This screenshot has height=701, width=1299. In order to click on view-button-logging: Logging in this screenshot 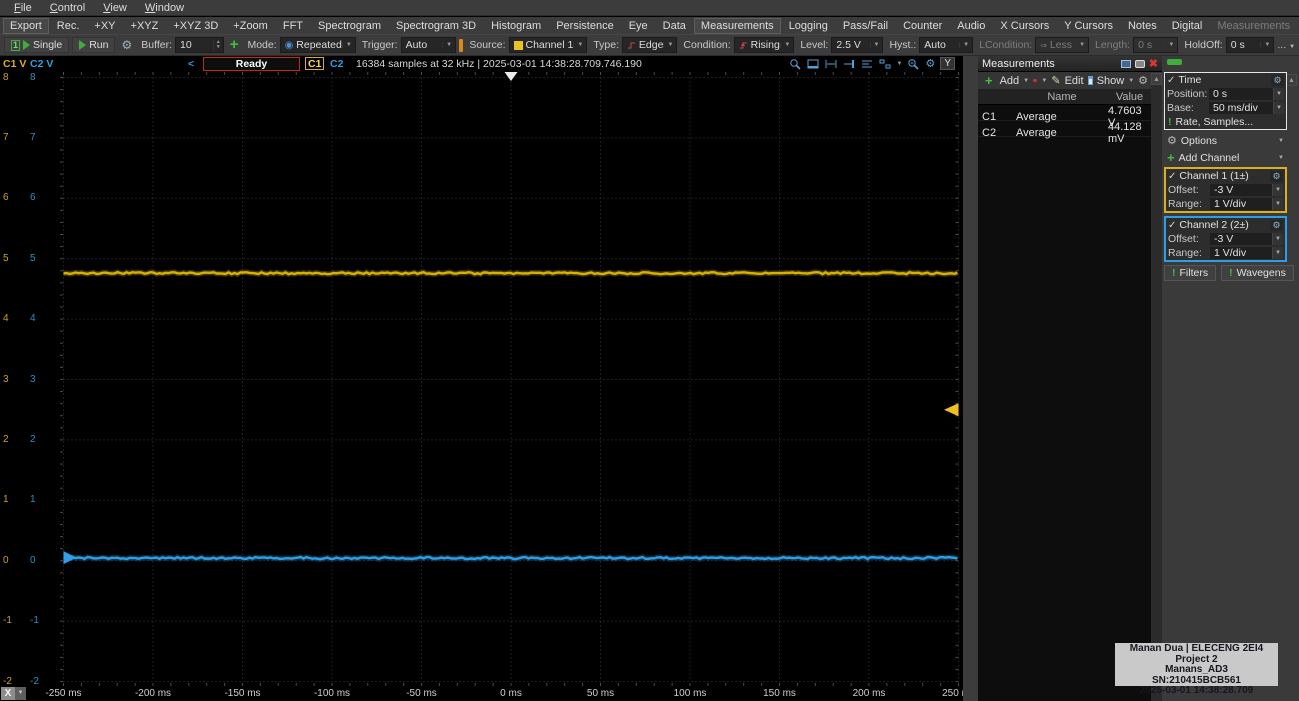, I will do `click(808, 26)`.